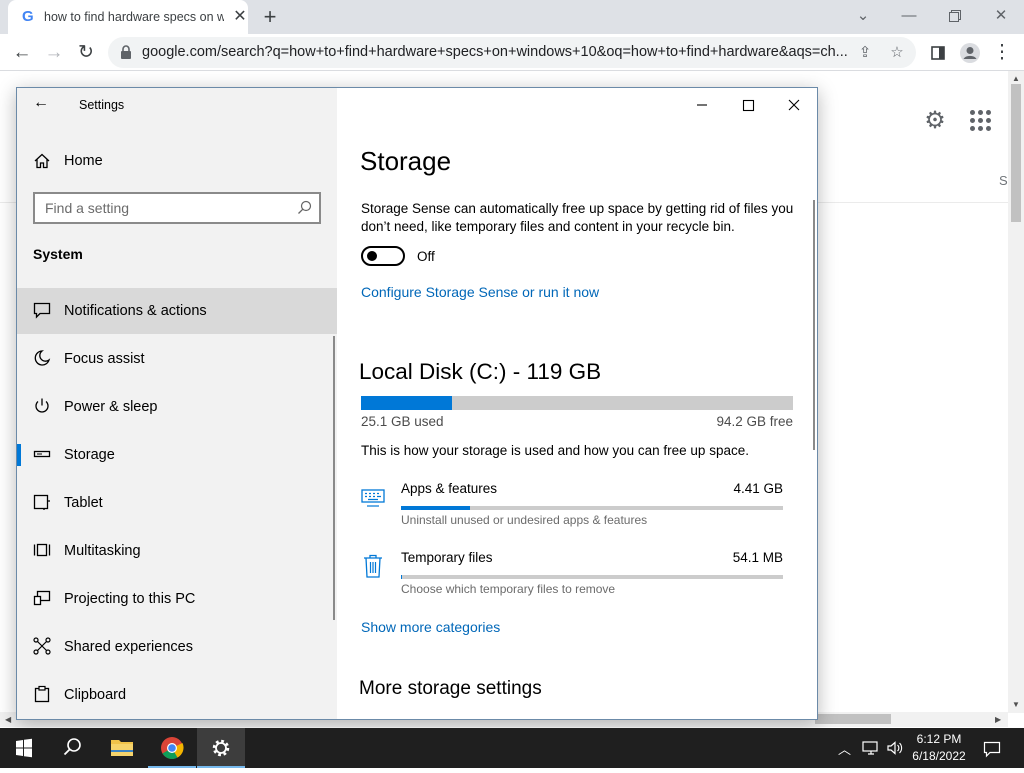 The image size is (1024, 773). I want to click on used-space-label: 25.1 GB used, so click(402, 421).